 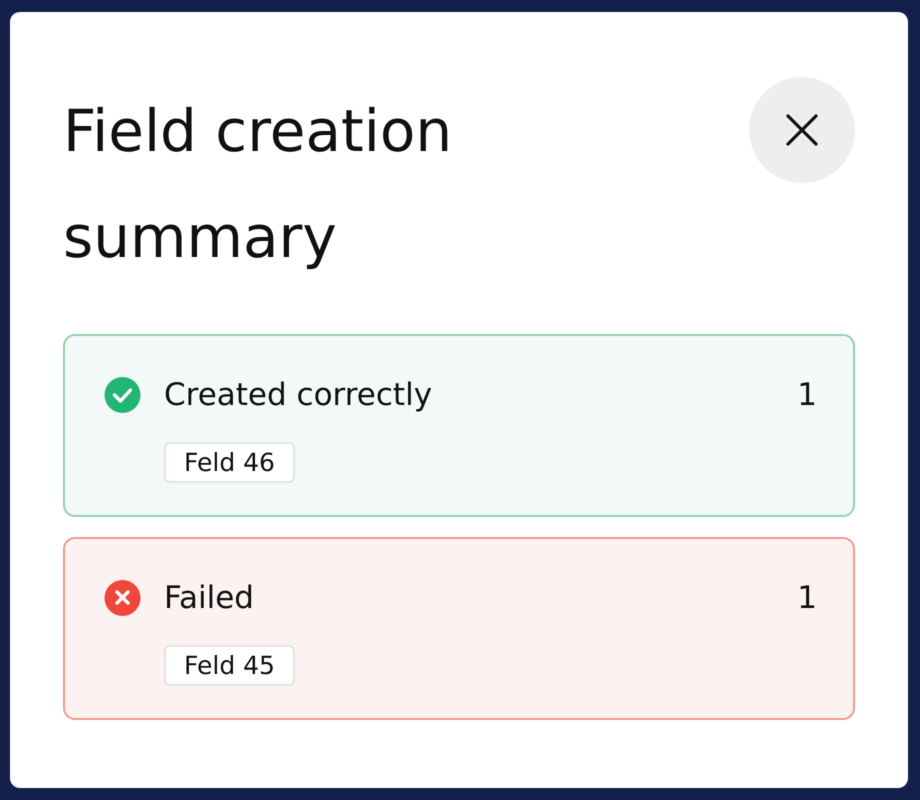 I want to click on result-label: Failed, so click(x=209, y=598).